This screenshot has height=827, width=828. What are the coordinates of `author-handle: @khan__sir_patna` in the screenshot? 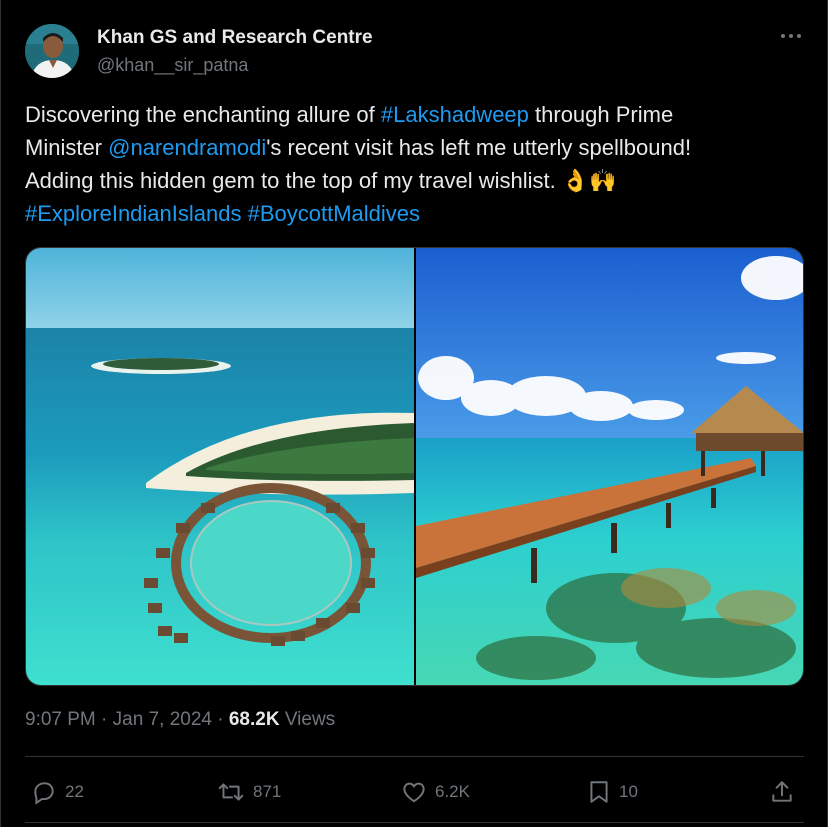 It's located at (172, 65).